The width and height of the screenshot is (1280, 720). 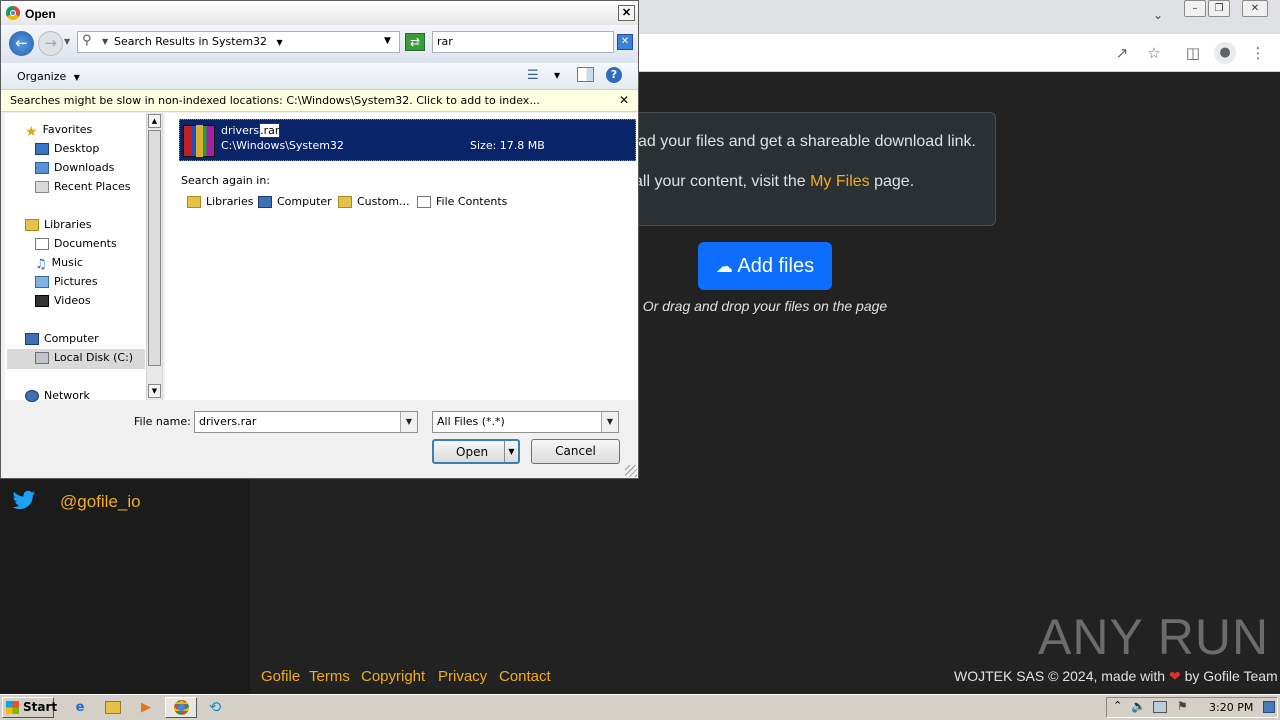 What do you see at coordinates (1195, 8) in the screenshot?
I see `minimize-button: –` at bounding box center [1195, 8].